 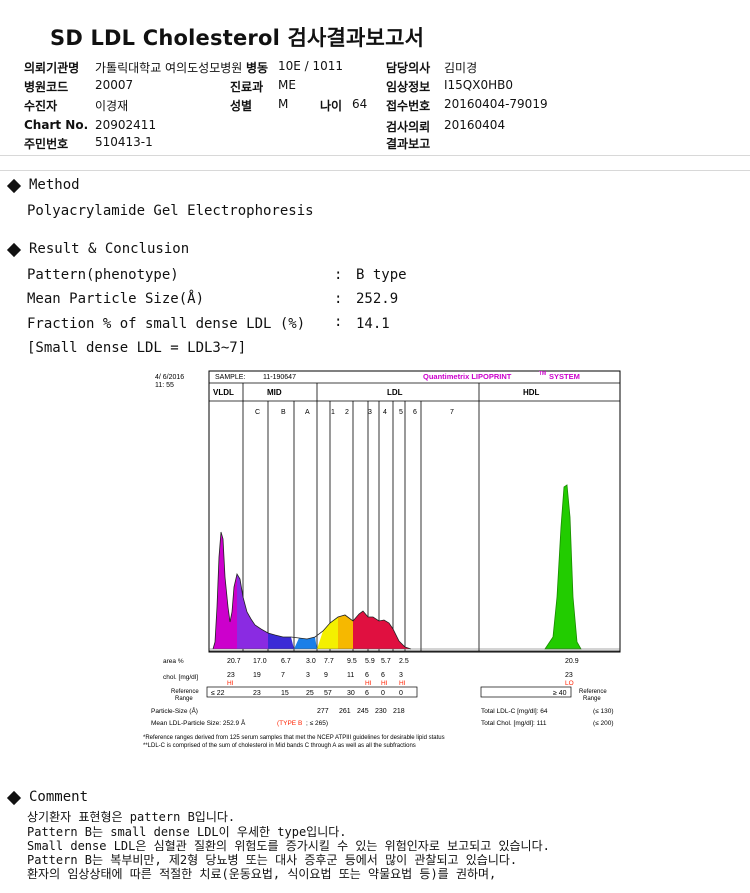 I want to click on brand-suffix: SYSTEM, so click(x=564, y=376).